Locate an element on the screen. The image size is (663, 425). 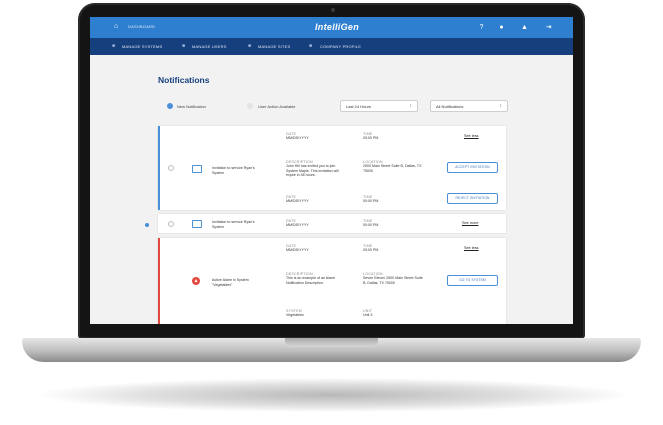
notification-type-select: All Notifications ↕ is located at coordinates (469, 106).